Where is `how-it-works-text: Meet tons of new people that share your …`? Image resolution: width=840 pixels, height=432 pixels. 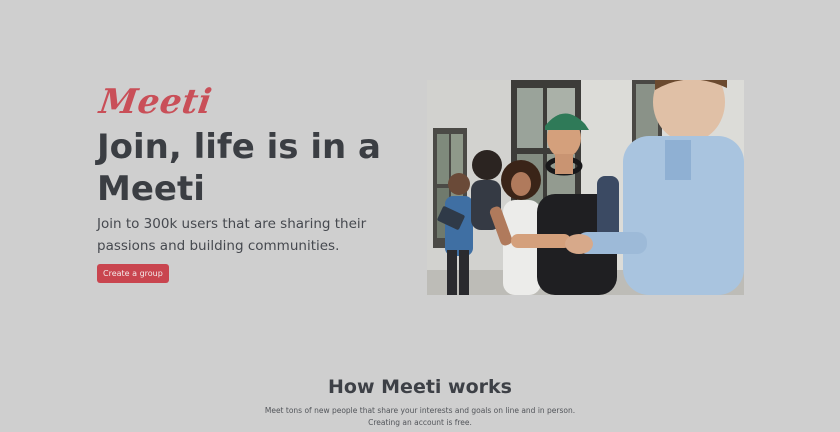 how-it-works-text: Meet tons of new people that share your … is located at coordinates (420, 416).